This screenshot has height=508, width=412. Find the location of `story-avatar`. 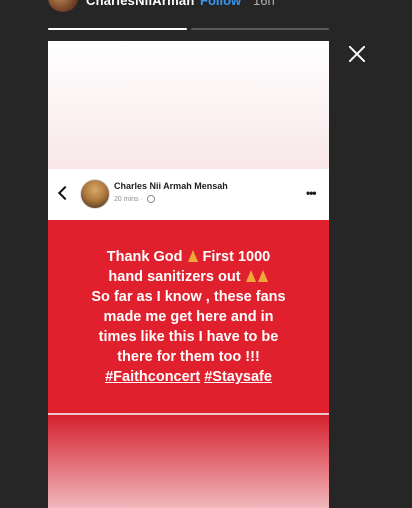

story-avatar is located at coordinates (63, 6).